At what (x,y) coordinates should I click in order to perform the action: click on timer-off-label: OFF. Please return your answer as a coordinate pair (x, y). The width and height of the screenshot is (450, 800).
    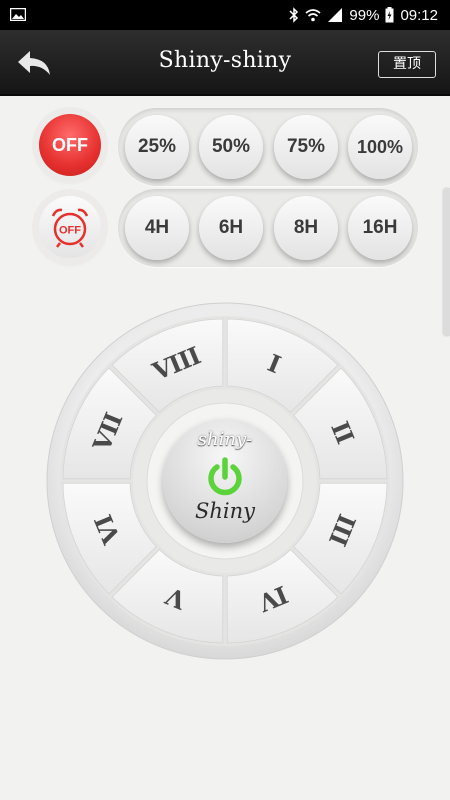
    Looking at the image, I should click on (70, 231).